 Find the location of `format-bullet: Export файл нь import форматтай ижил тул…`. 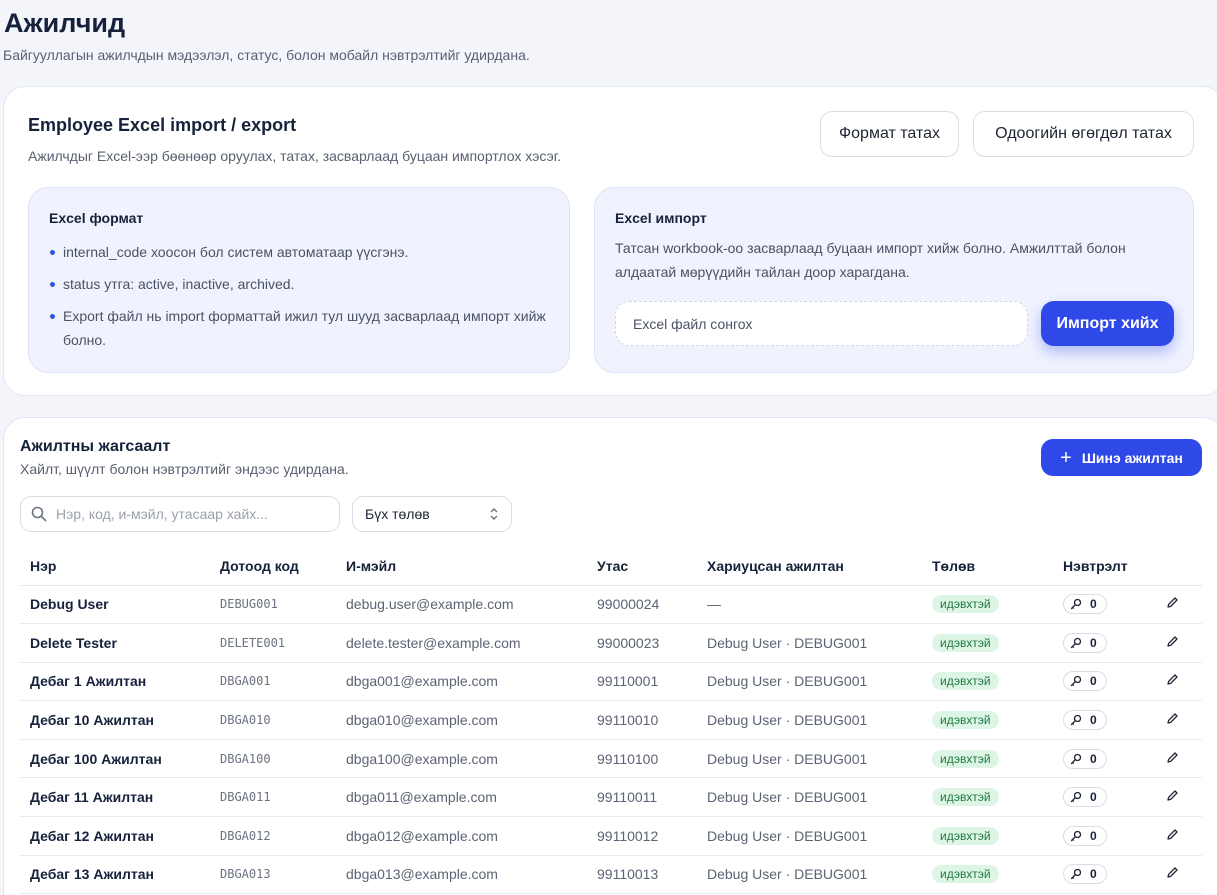

format-bullet: Export файл нь import форматтай ижил тул… is located at coordinates (299, 328).